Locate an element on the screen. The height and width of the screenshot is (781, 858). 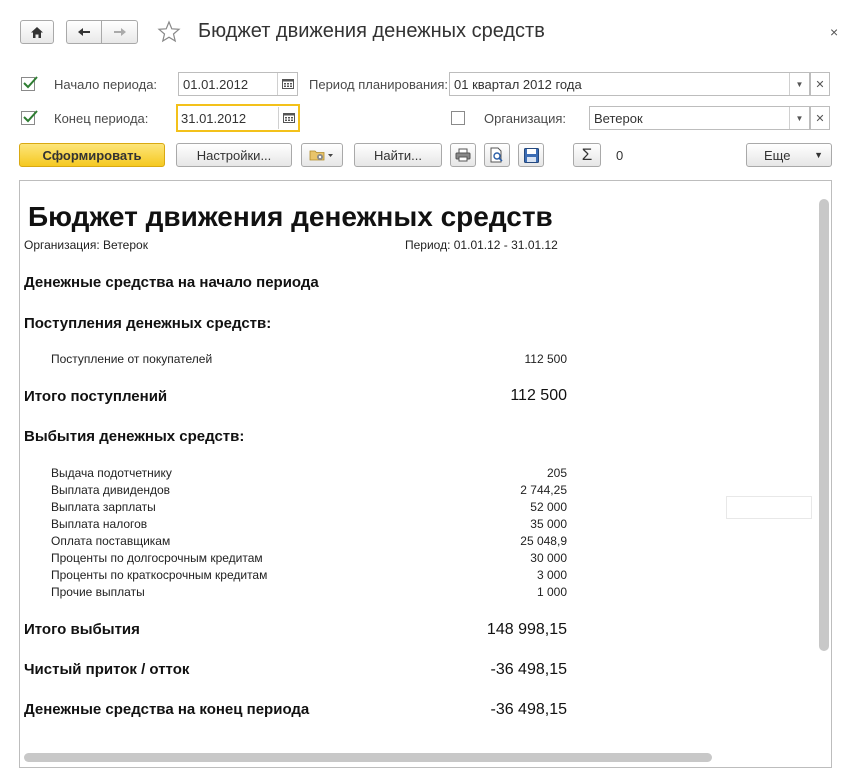
back-button is located at coordinates (83, 32).